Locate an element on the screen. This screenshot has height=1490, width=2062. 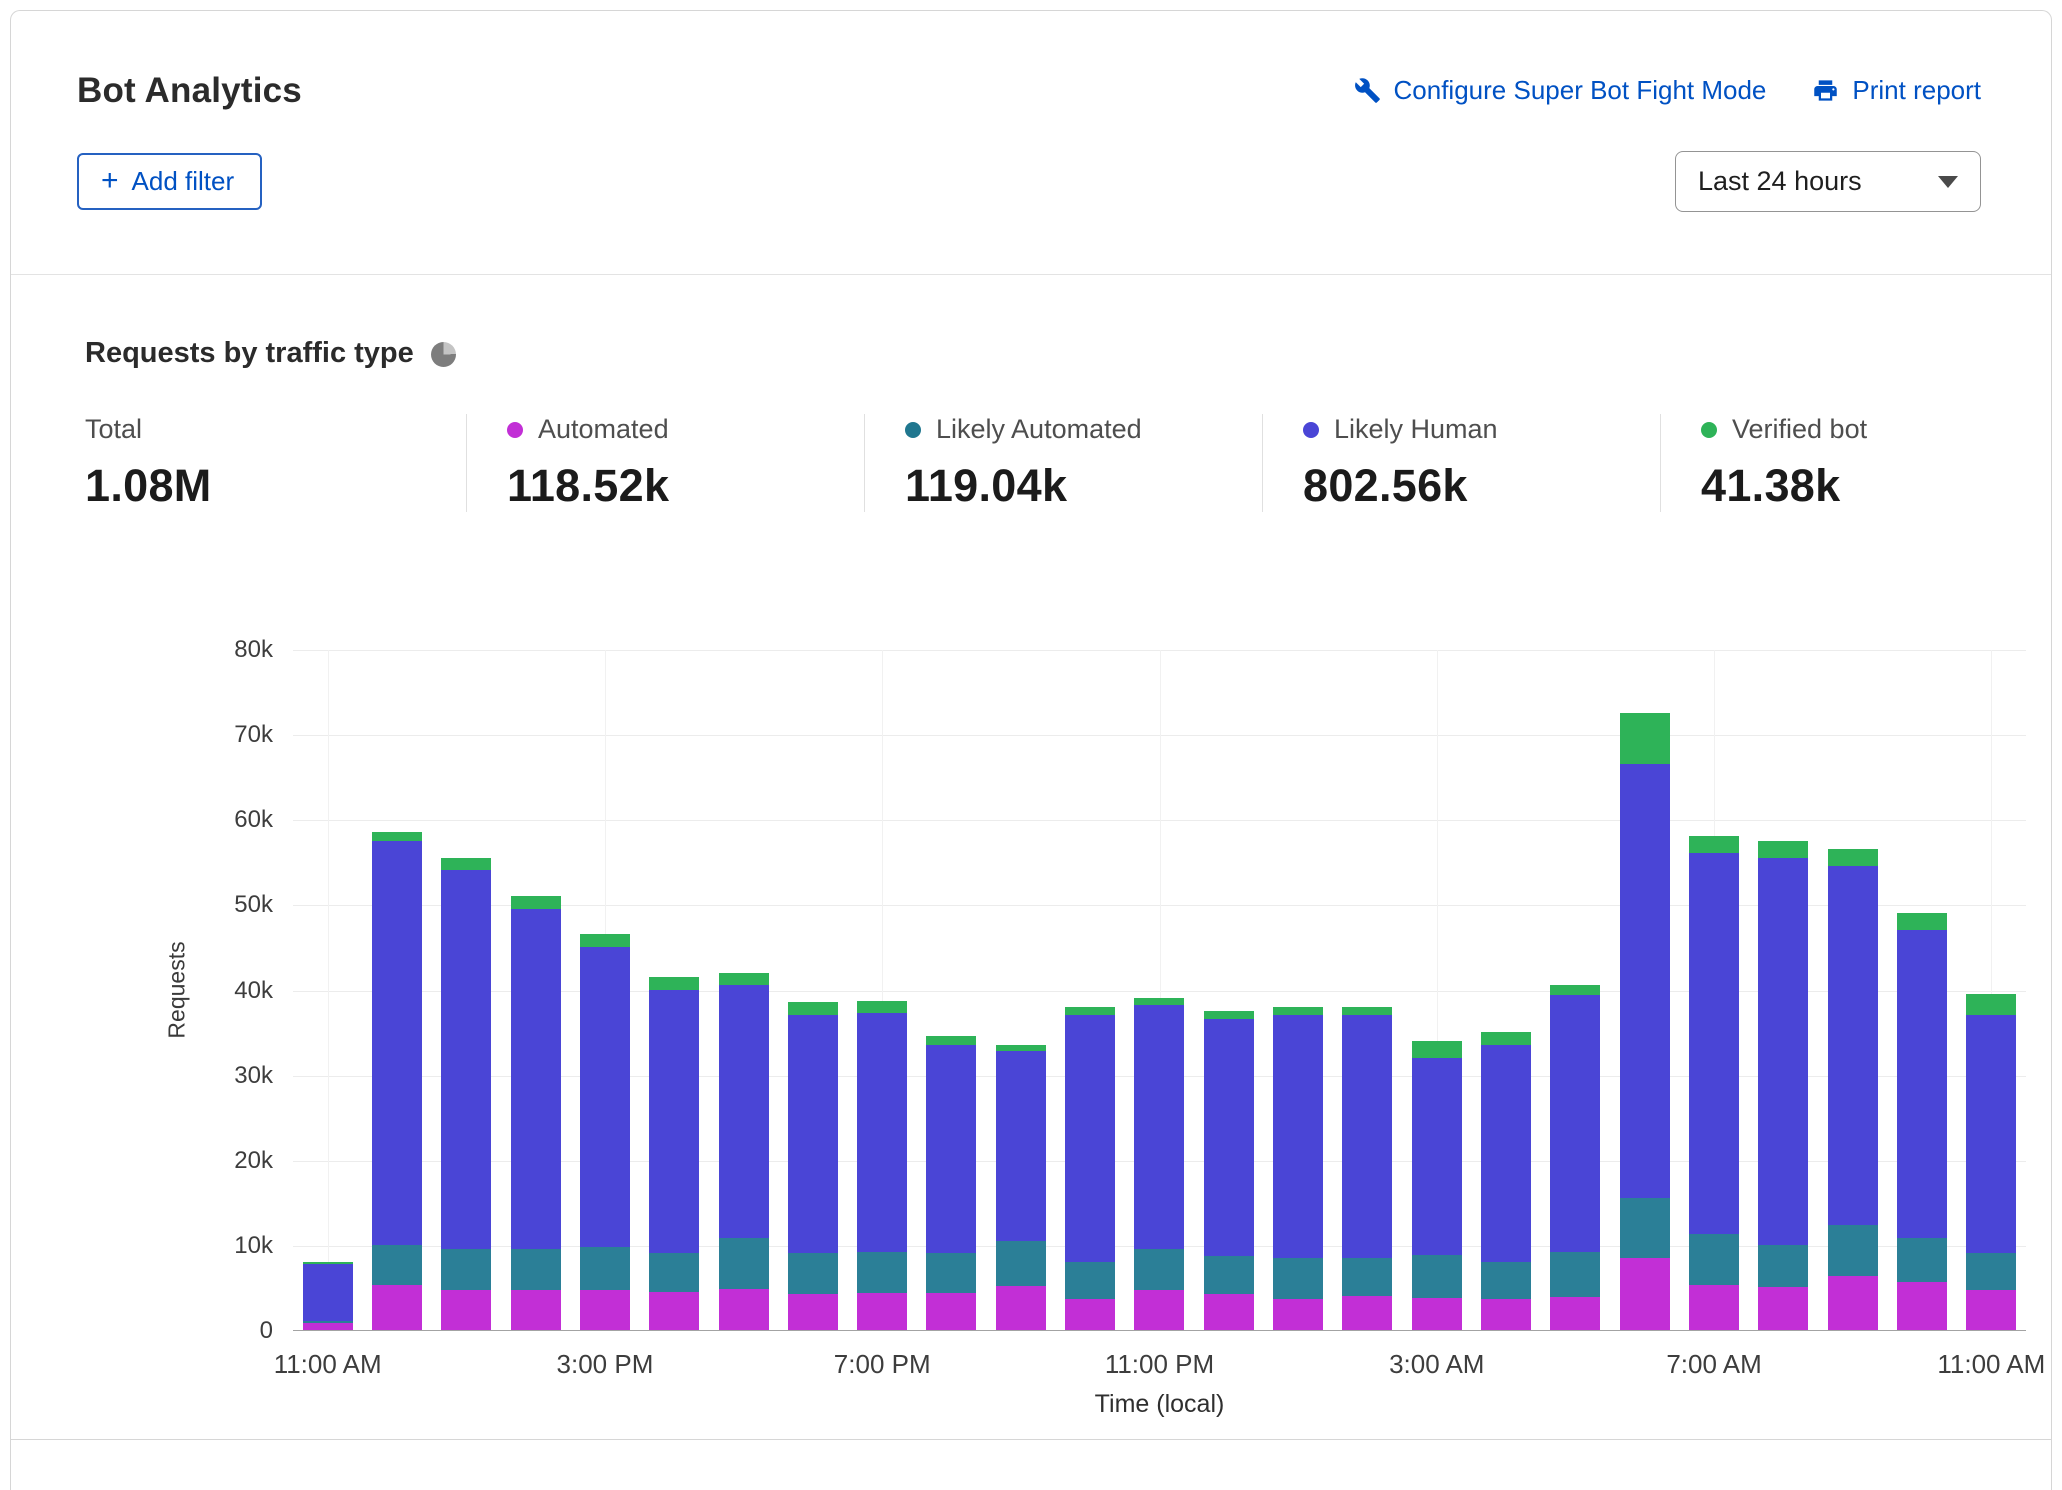
stat-likely-human: Likely Human 802.56k is located at coordinates (1461, 463).